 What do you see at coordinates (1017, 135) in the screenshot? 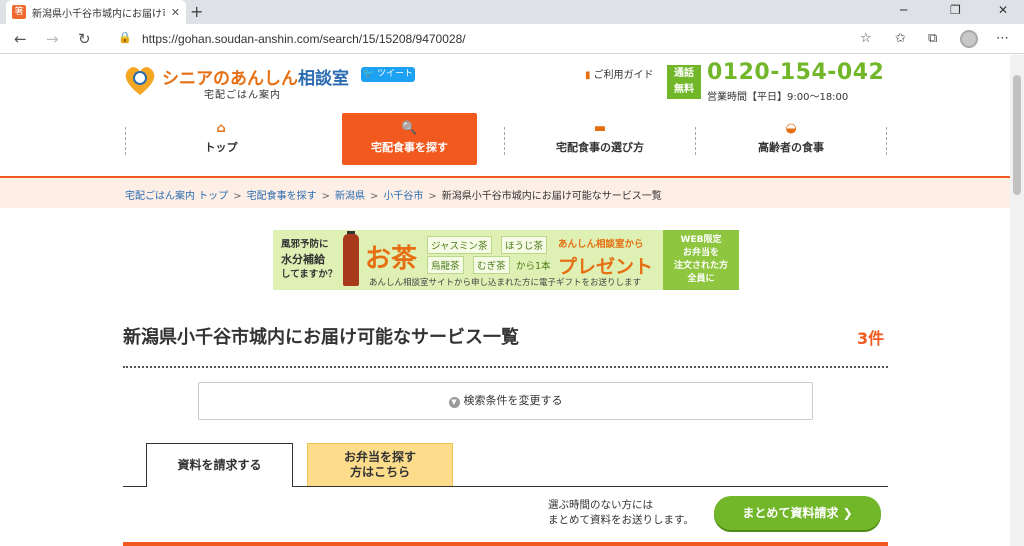
I see `scrollbar-thumb` at bounding box center [1017, 135].